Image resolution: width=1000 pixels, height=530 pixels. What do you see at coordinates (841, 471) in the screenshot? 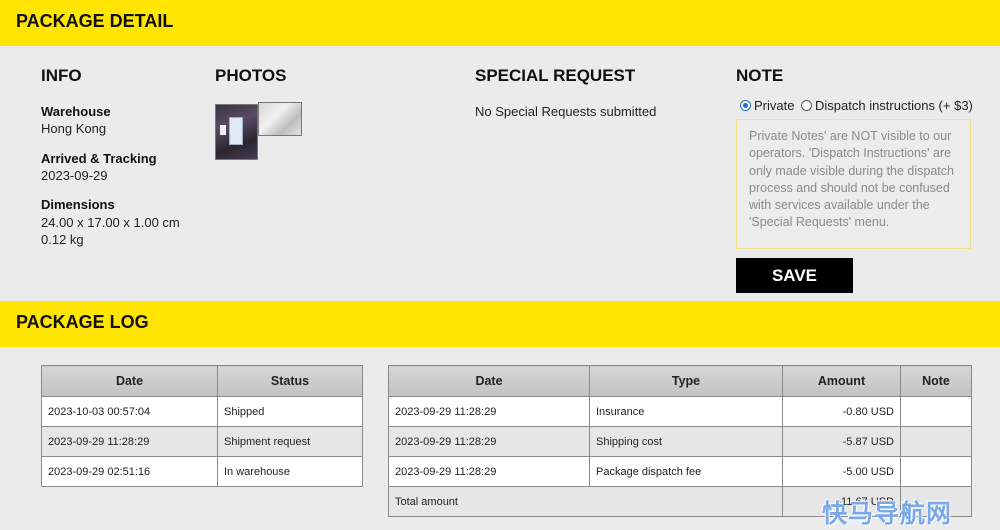
I see `charge-amount: -5.00 USD` at bounding box center [841, 471].